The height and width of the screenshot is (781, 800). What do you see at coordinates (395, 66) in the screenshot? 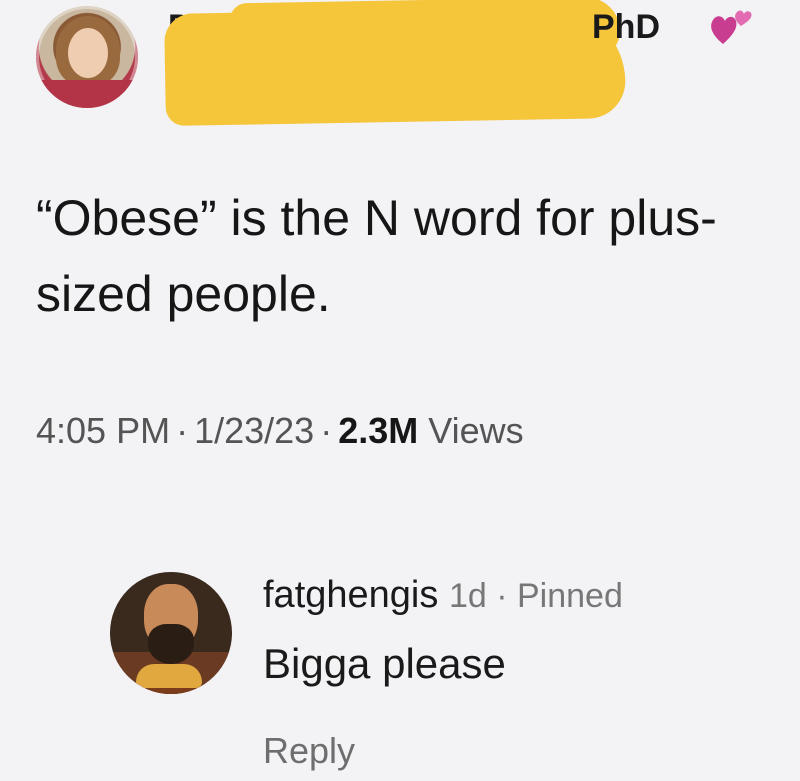
I see `redaction-mark` at bounding box center [395, 66].